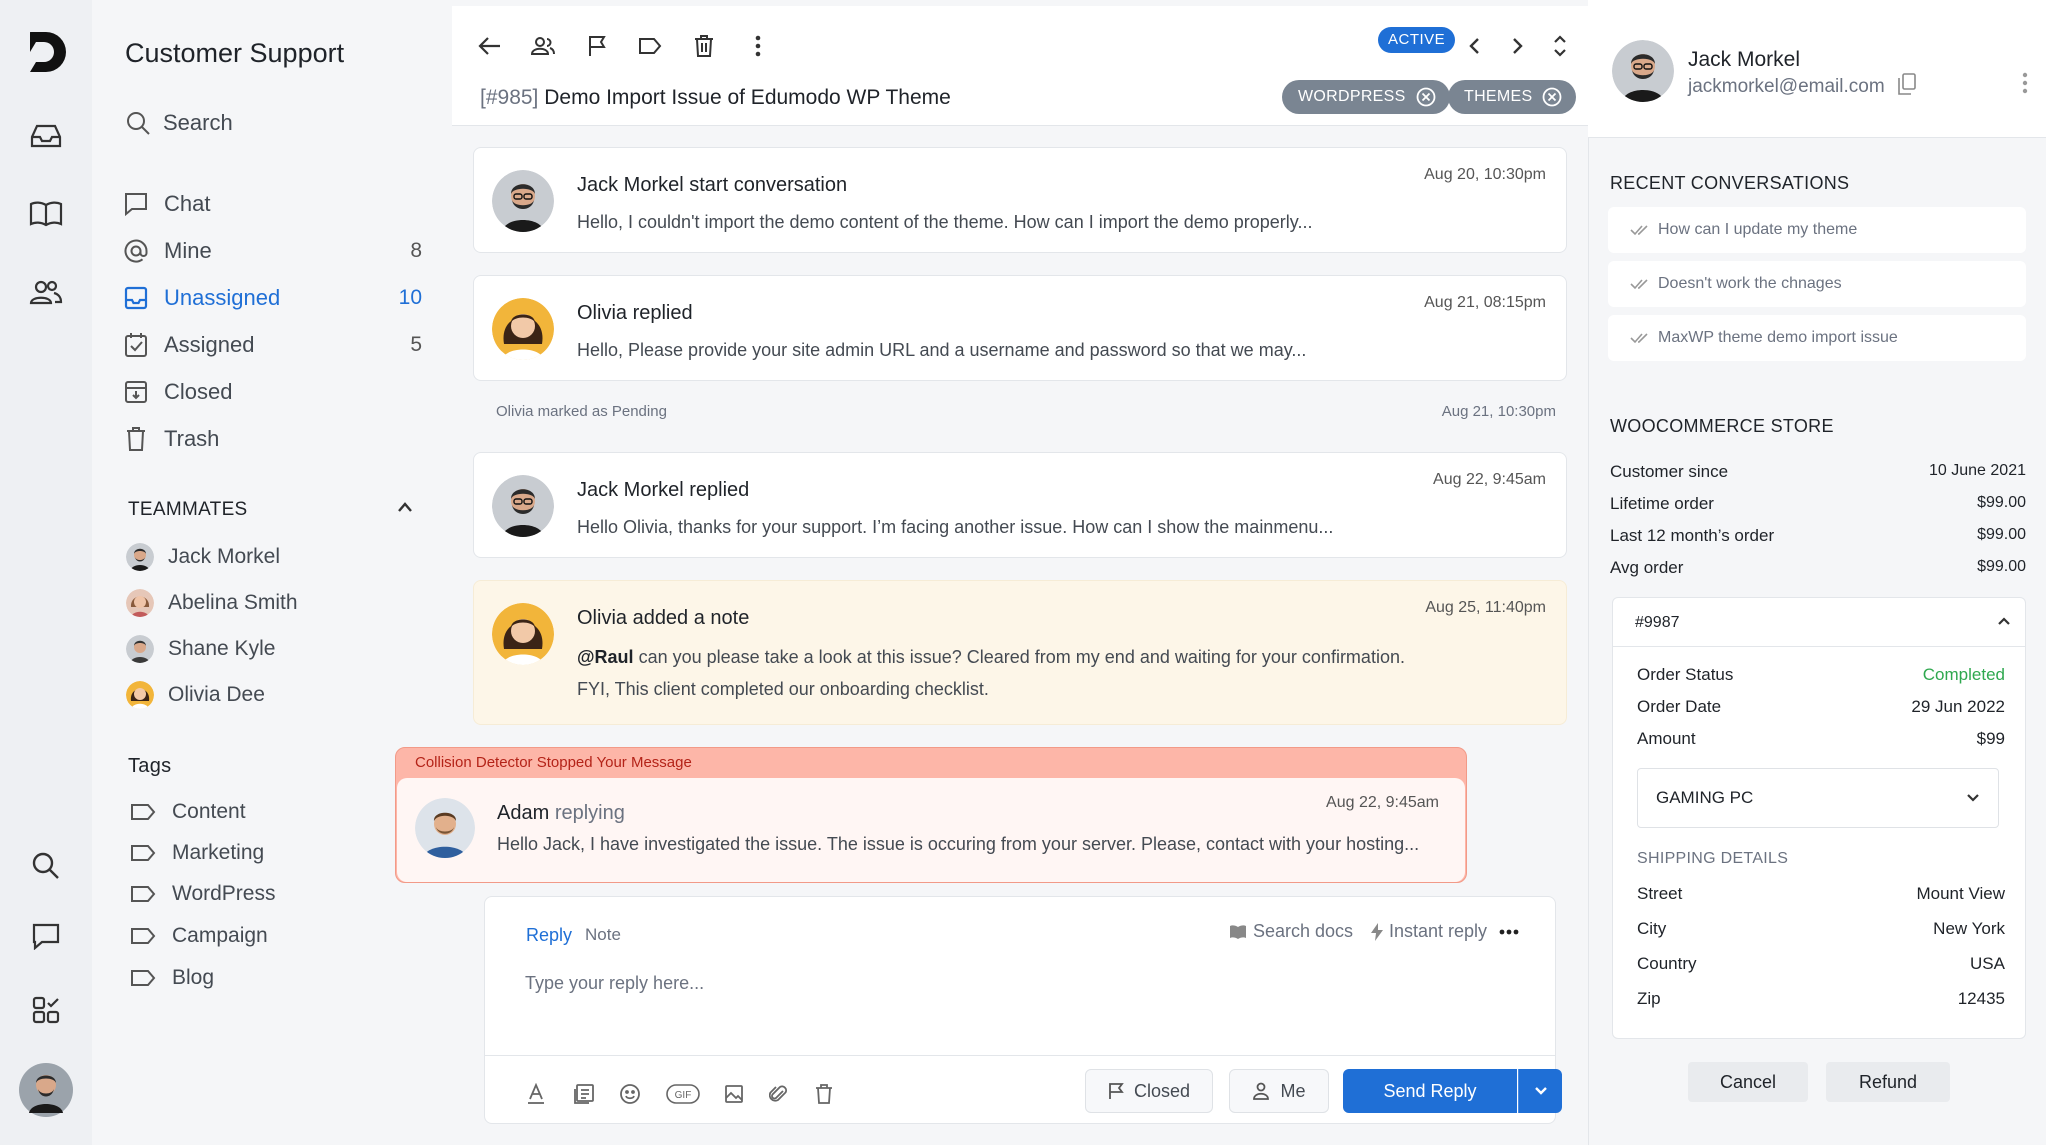 The width and height of the screenshot is (2046, 1145). I want to click on search-docs-button: Search docs, so click(1291, 931).